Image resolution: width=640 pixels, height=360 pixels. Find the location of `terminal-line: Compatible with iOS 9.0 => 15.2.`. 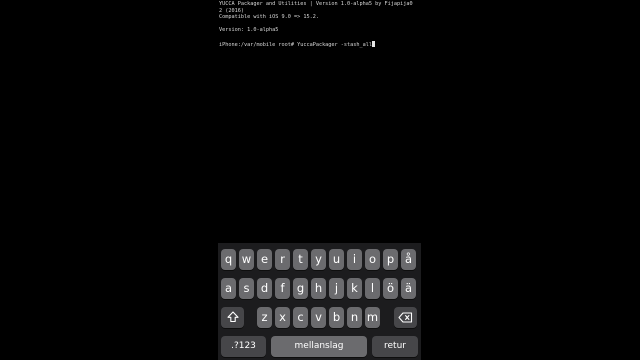

terminal-line: Compatible with iOS 9.0 => 15.2. is located at coordinates (269, 17).